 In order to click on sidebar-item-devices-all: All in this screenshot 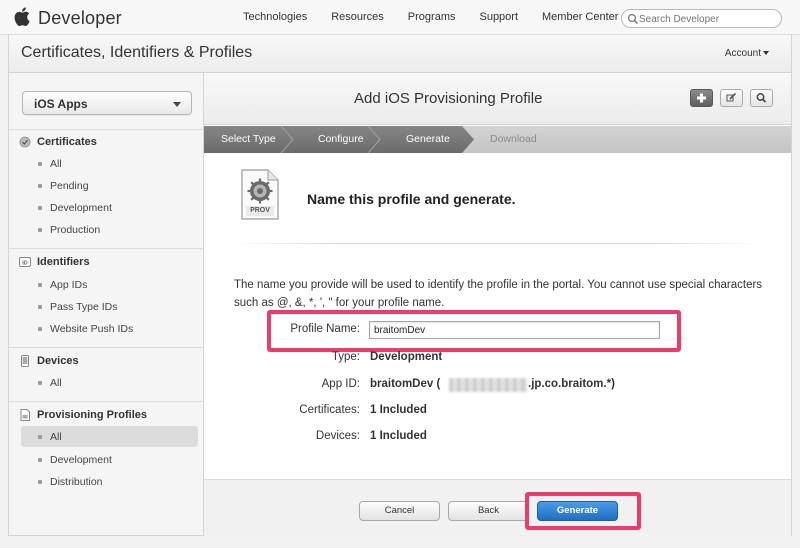, I will do `click(109, 382)`.